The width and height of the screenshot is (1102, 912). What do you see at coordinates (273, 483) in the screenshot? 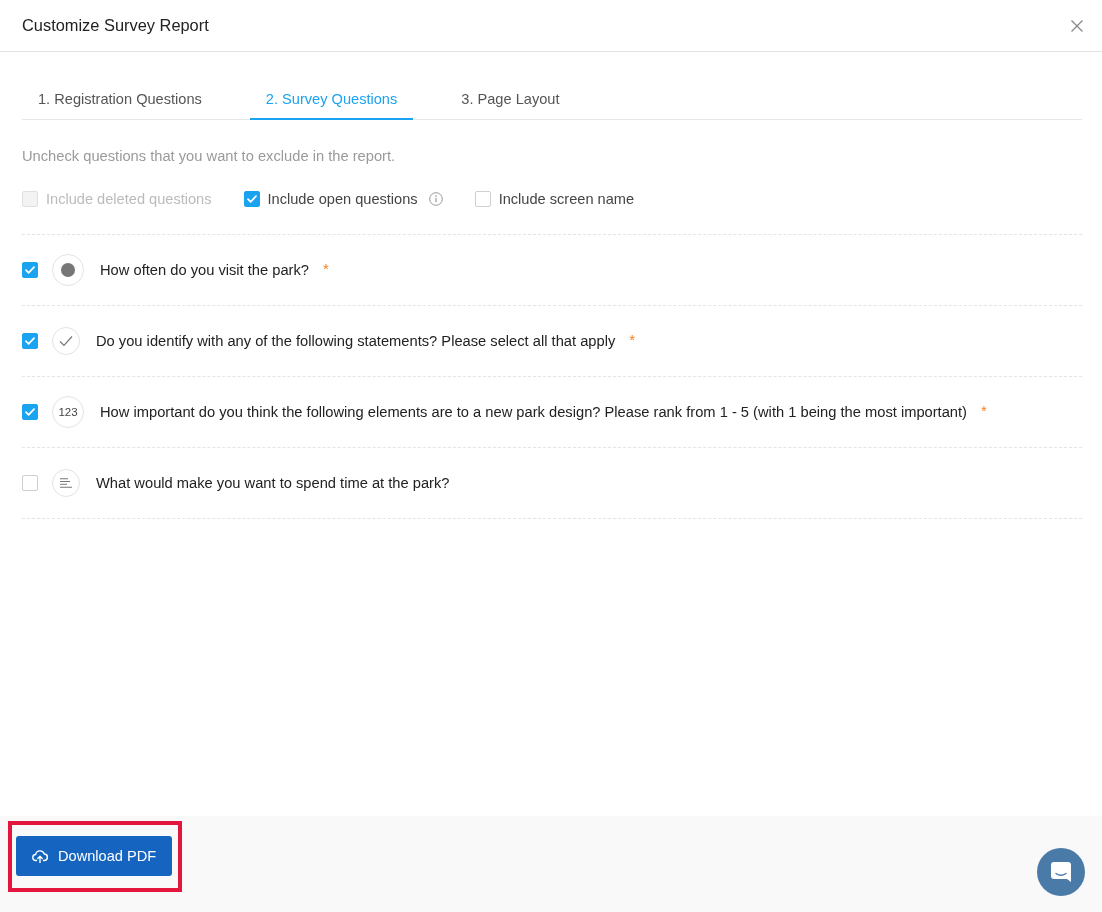
I see `question-text: What would make you want to spend time at the park?` at bounding box center [273, 483].